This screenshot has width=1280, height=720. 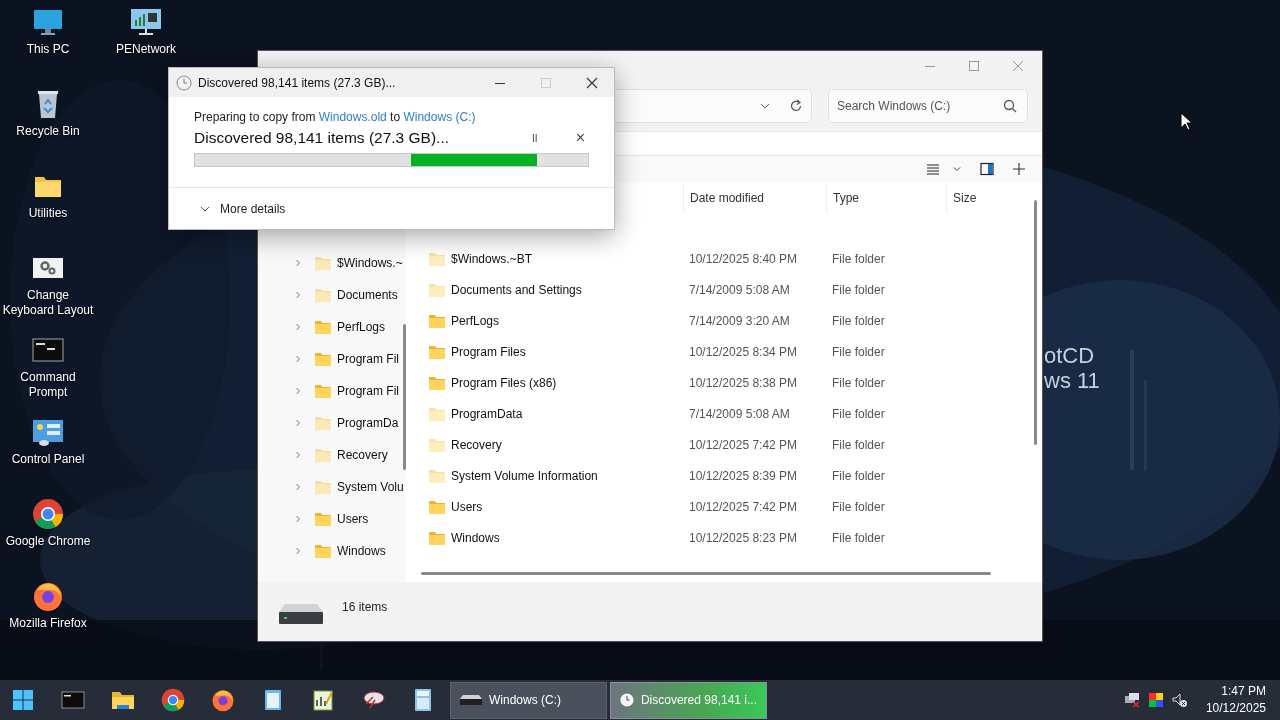 What do you see at coordinates (528, 700) in the screenshot?
I see `taskbar-window-button: Windows (C:)` at bounding box center [528, 700].